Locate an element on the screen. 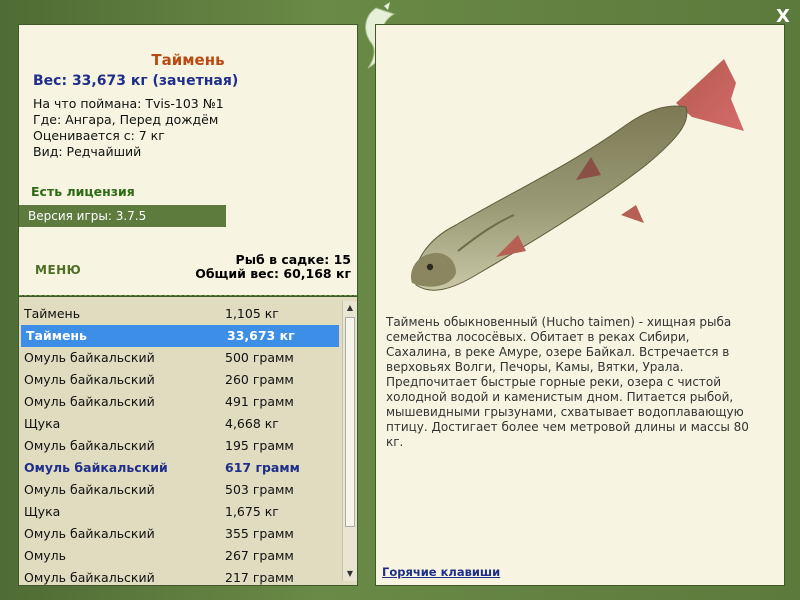 This screenshot has height=600, width=800. row-weight: 4,668 кг is located at coordinates (252, 423).